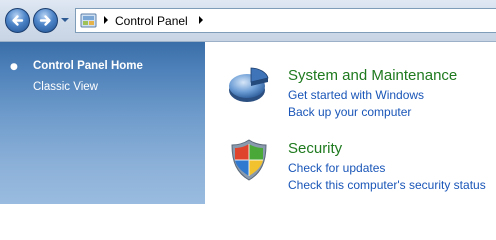 The height and width of the screenshot is (240, 496). Describe the element at coordinates (315, 149) in the screenshot. I see `category-title-security: Security` at that location.